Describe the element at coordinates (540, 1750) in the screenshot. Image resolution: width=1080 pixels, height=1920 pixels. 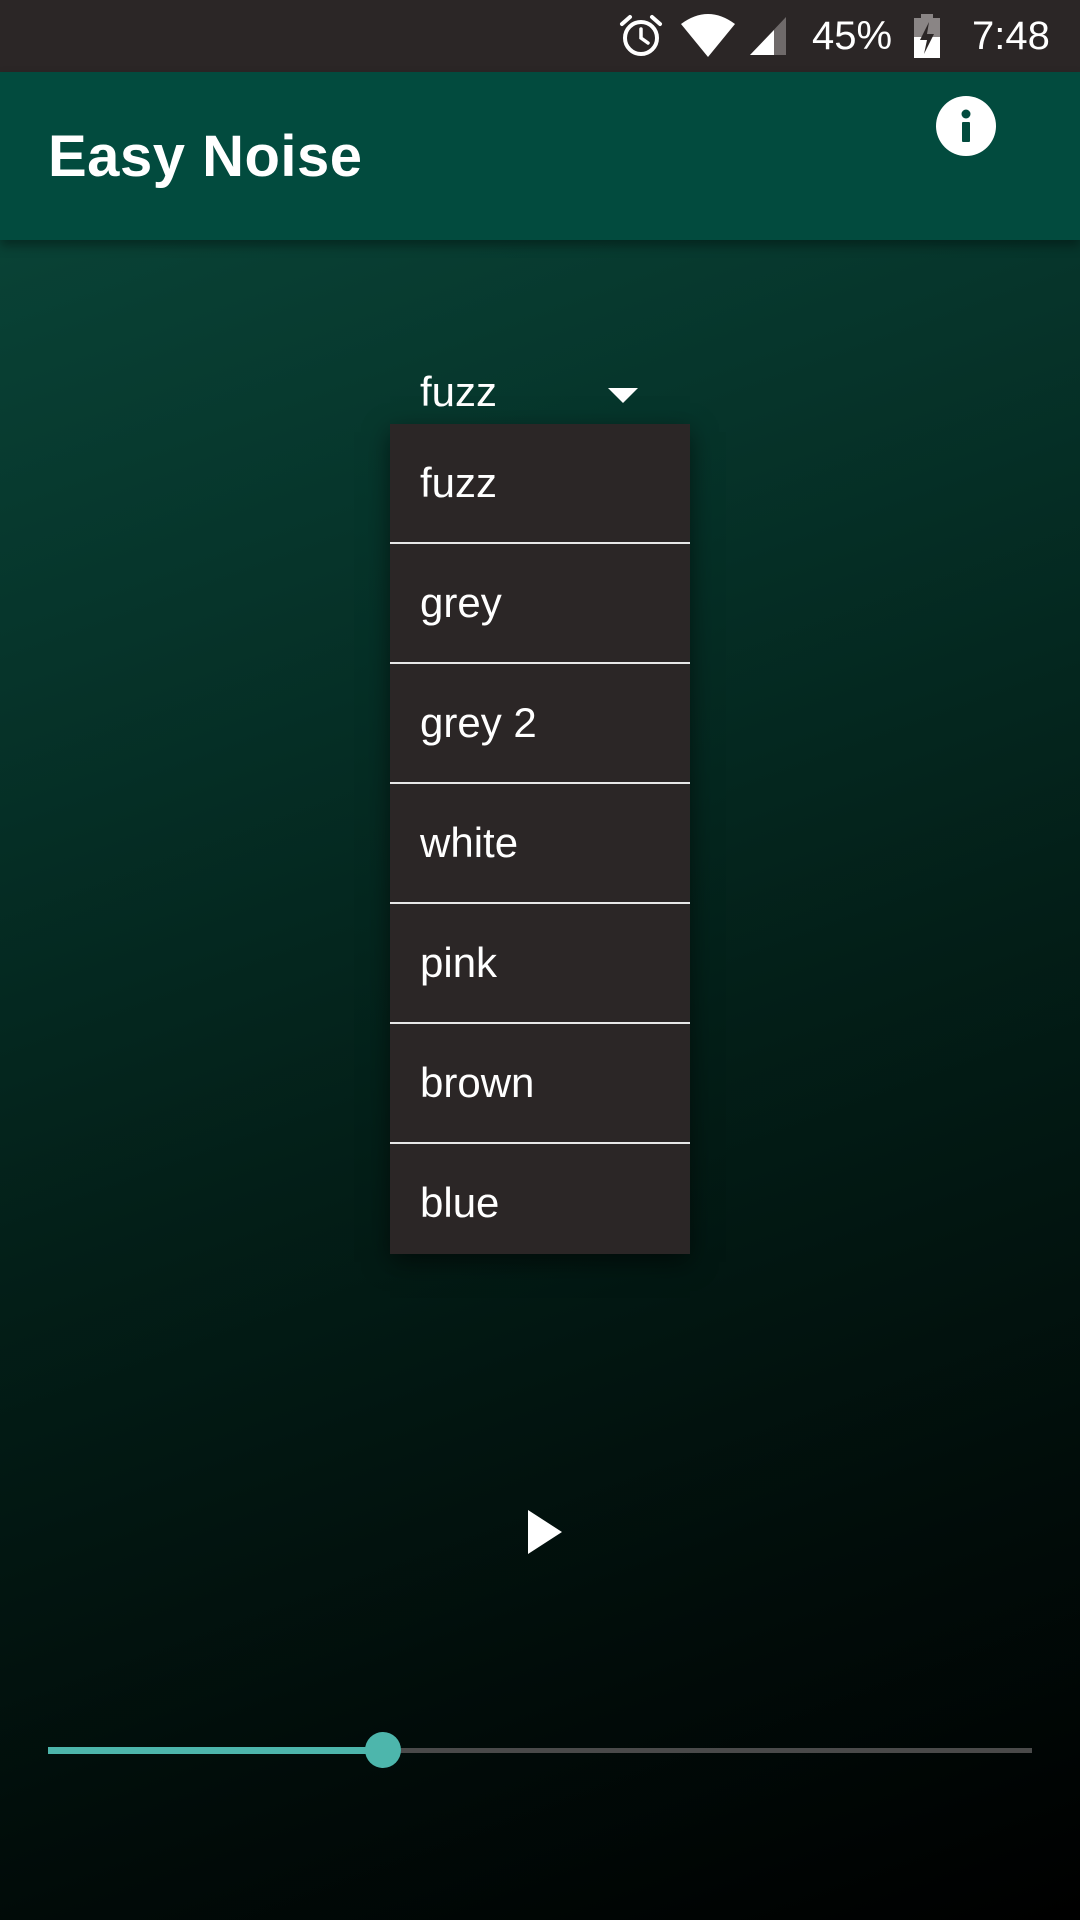
I see `volume-slider` at that location.